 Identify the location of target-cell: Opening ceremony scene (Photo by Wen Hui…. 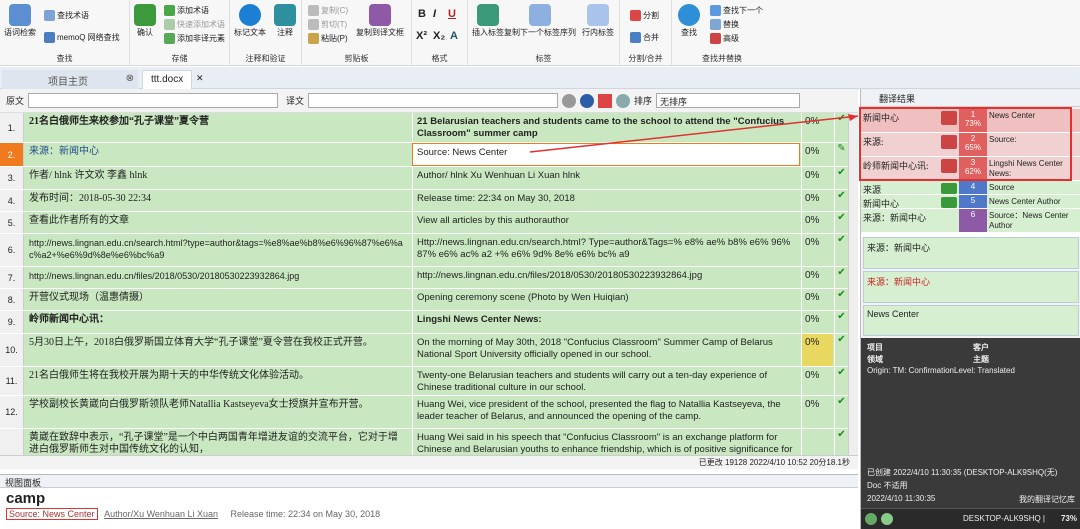
(606, 299).